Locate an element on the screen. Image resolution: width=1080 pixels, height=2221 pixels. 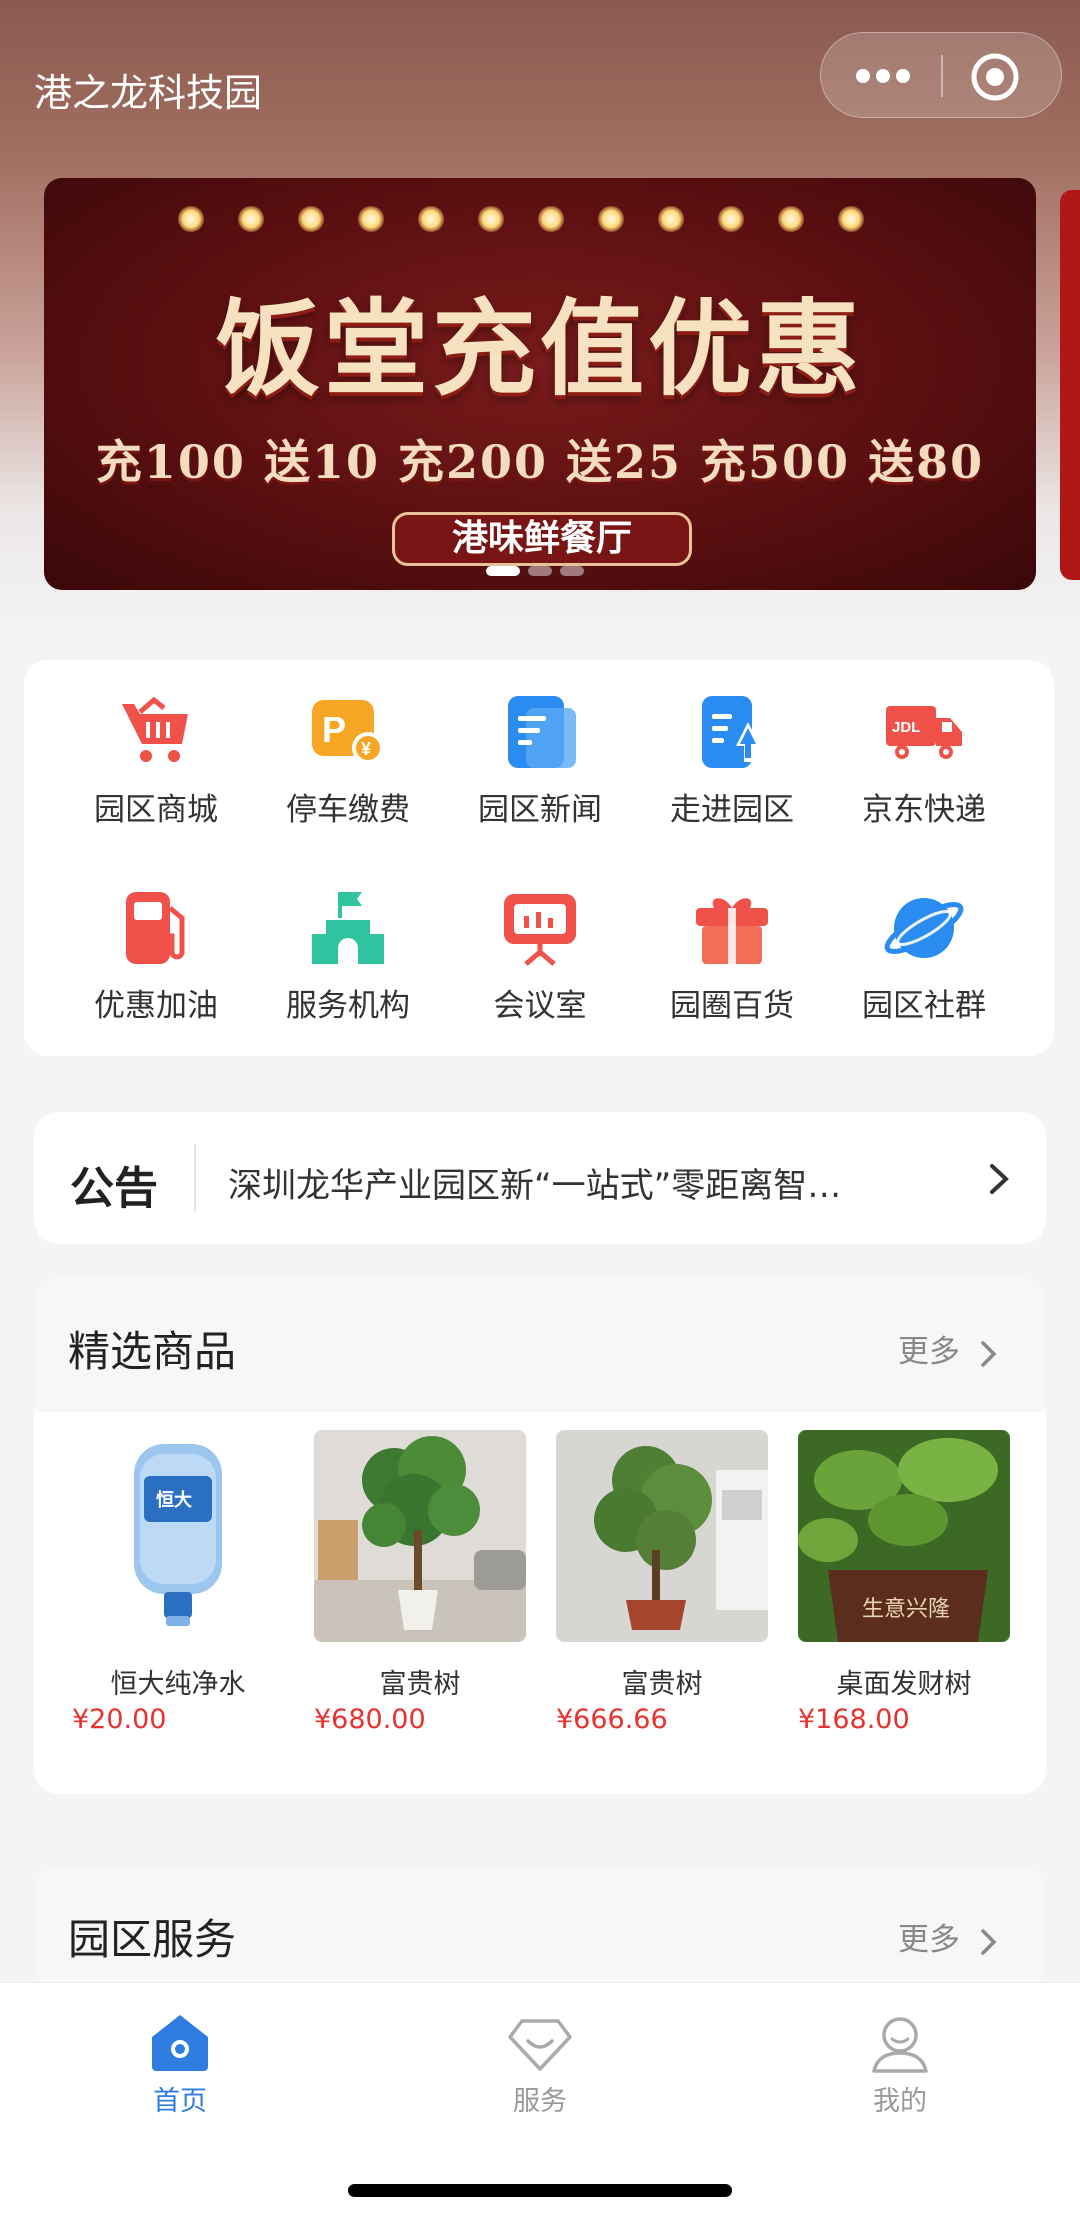
capsule-divider is located at coordinates (942, 76).